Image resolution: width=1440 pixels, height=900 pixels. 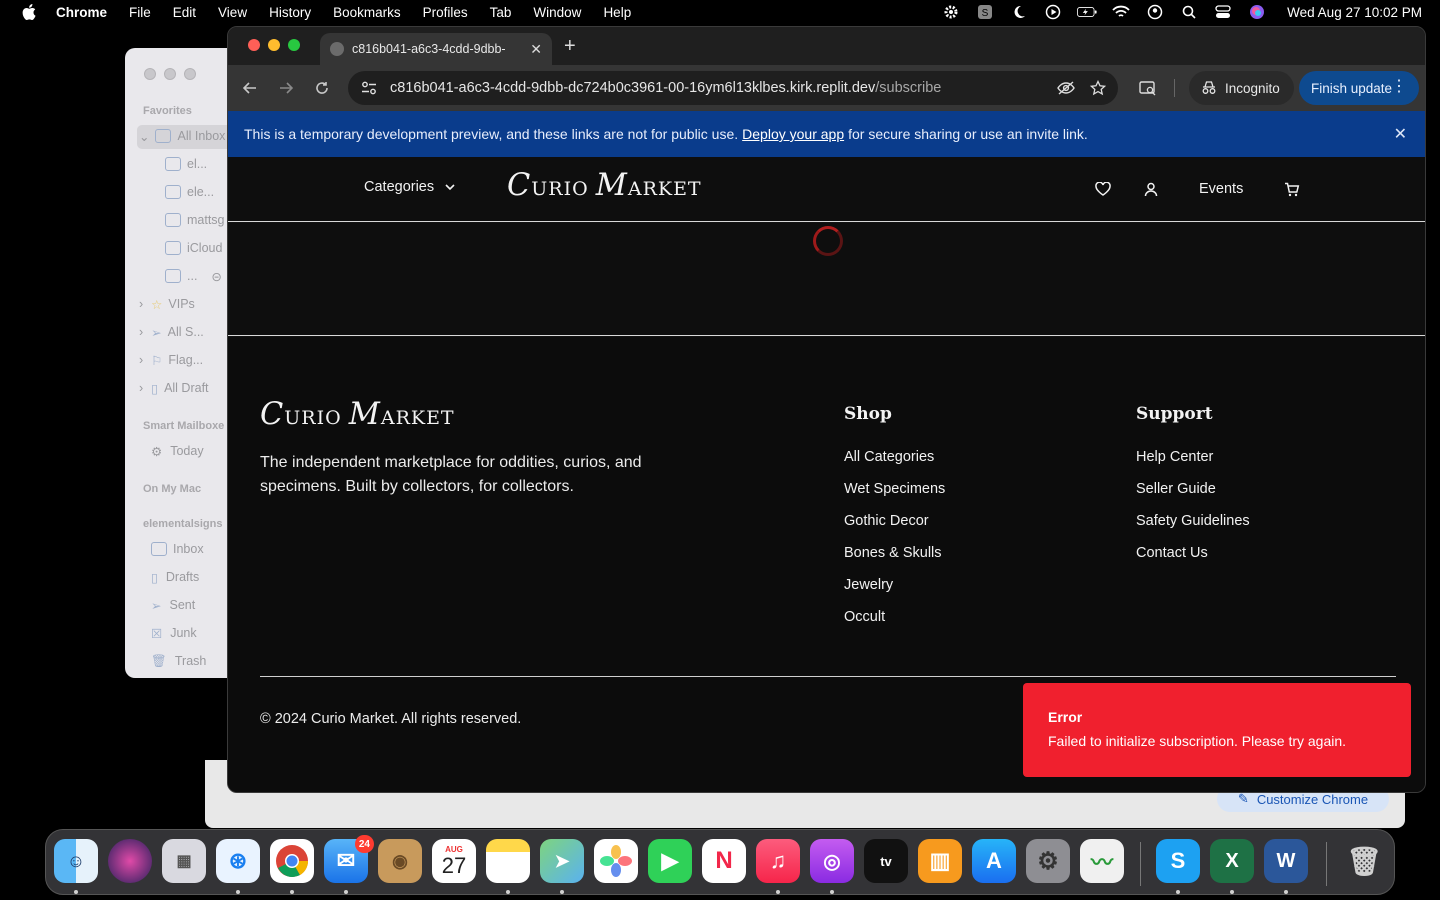 I want to click on finder-icon: ☺, so click(x=76, y=861).